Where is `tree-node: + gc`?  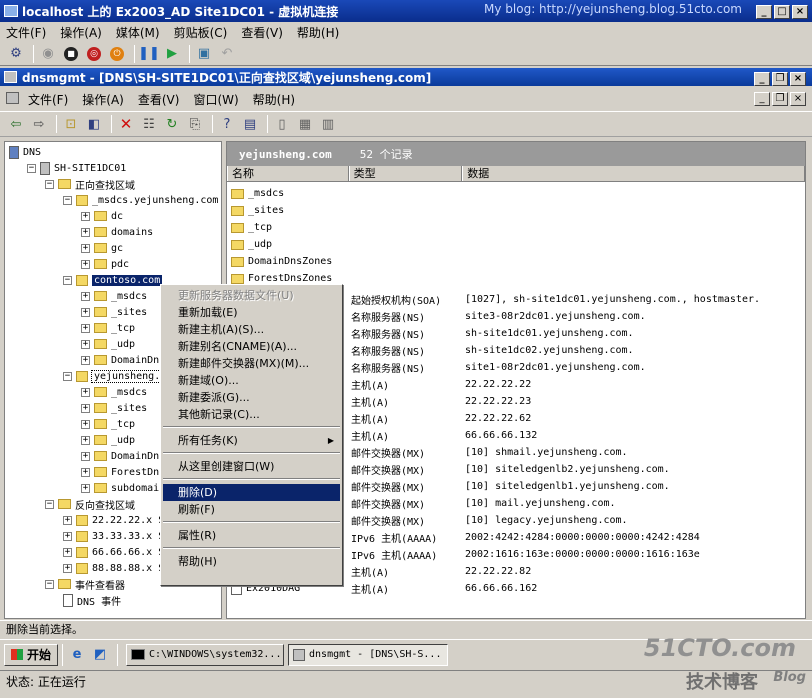
tree-node: + gc is located at coordinates (102, 248).